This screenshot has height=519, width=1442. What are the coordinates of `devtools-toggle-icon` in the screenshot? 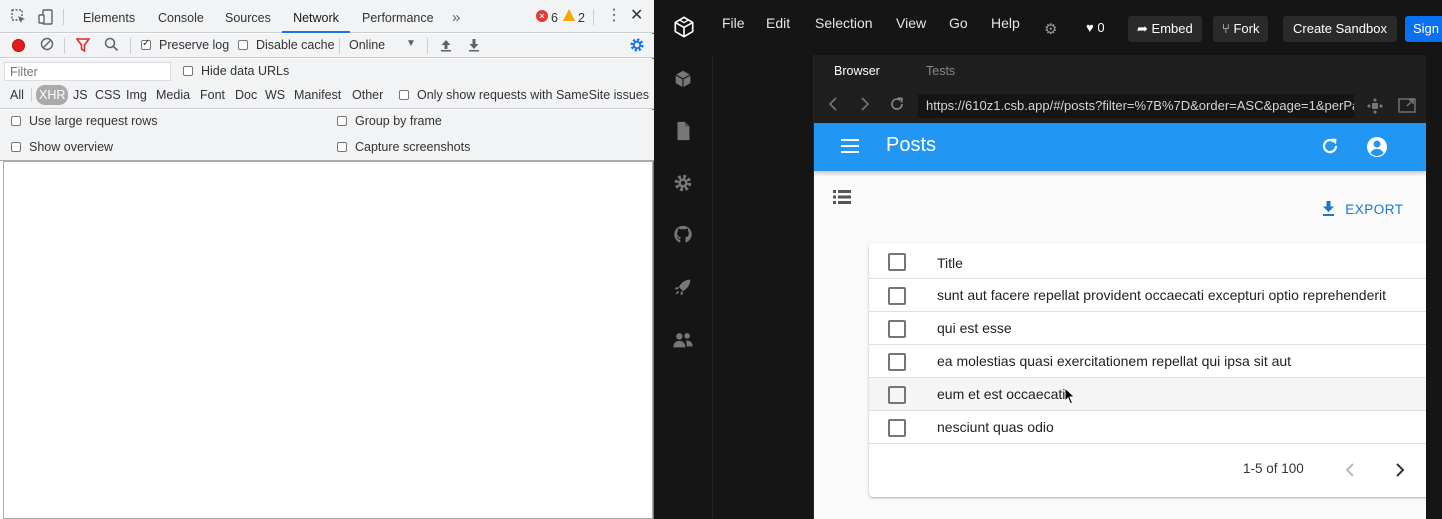 It's located at (1375, 108).